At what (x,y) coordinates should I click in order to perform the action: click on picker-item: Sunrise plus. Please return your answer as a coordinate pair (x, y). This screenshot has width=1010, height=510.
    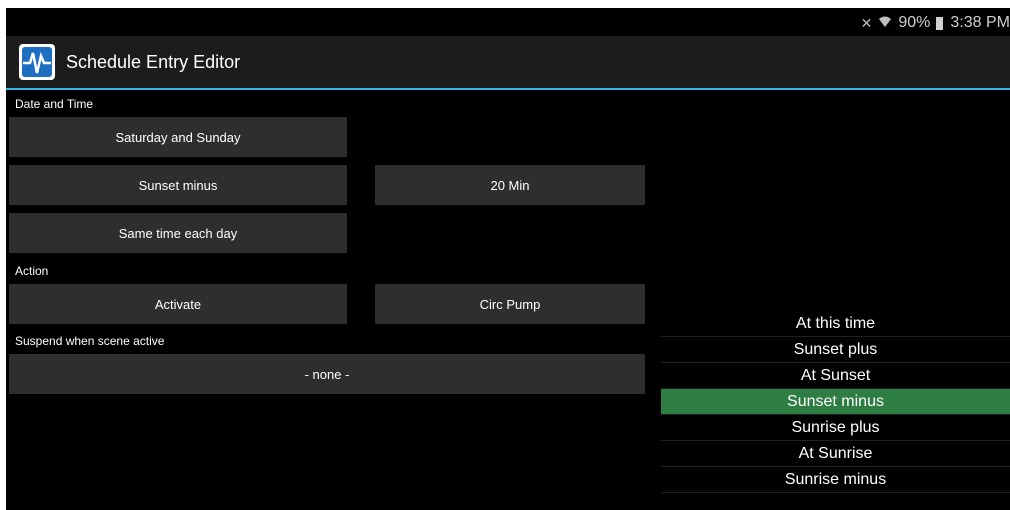
    Looking at the image, I should click on (835, 428).